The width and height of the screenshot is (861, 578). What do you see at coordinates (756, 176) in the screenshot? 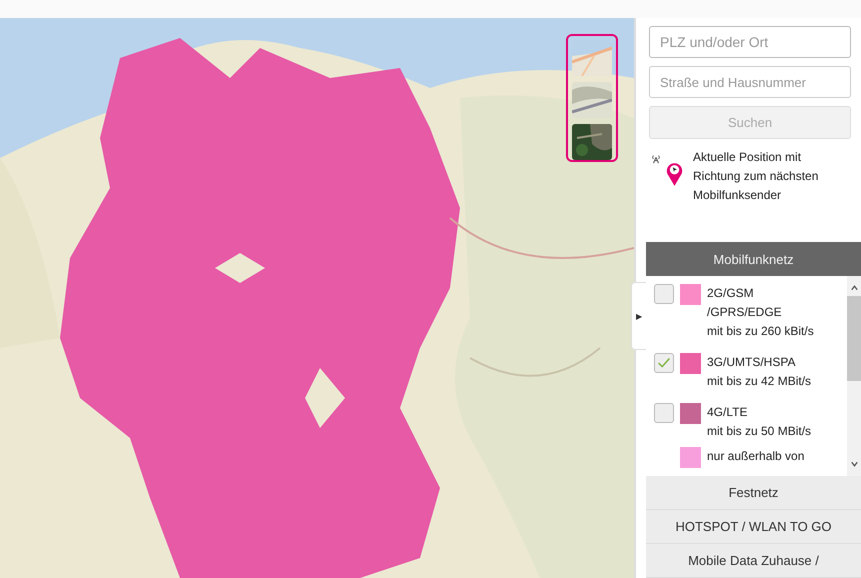
I see `location-hint: Aktuelle Position mit Richtung zum nächsten Mobilfunksender` at bounding box center [756, 176].